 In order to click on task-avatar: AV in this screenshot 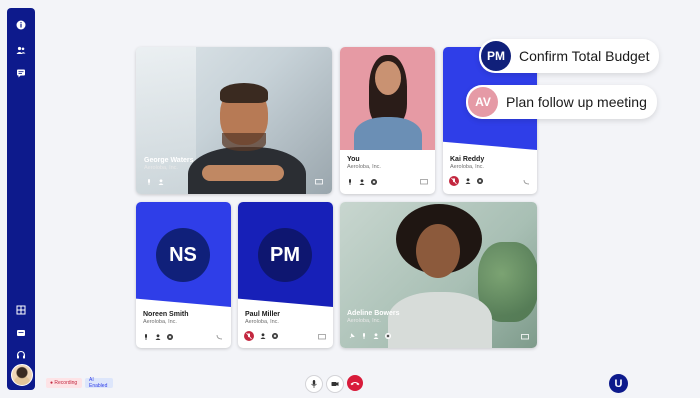, I will do `click(483, 102)`.